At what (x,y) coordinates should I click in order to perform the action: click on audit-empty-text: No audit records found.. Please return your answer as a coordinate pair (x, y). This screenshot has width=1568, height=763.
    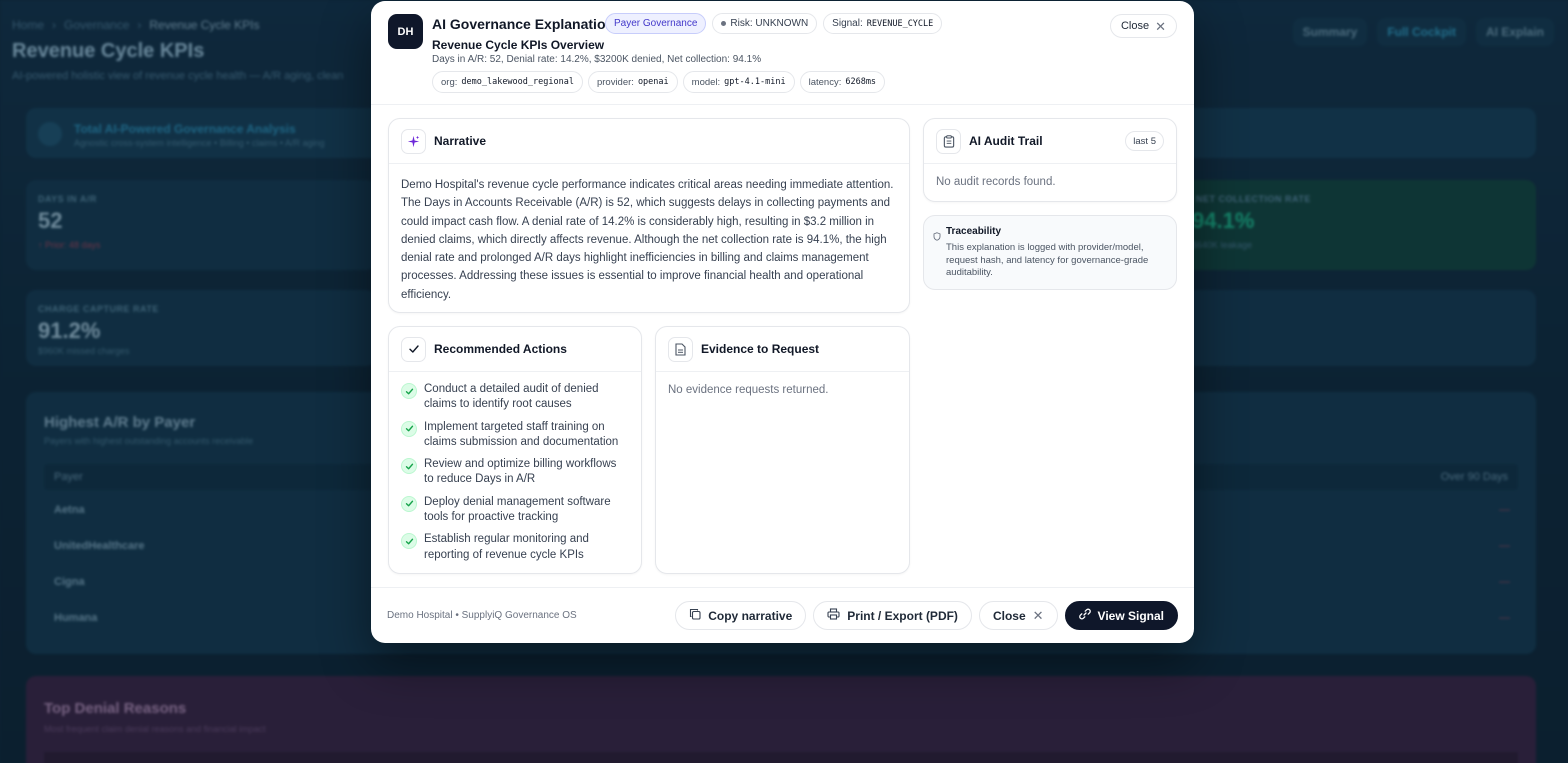
    Looking at the image, I should click on (996, 182).